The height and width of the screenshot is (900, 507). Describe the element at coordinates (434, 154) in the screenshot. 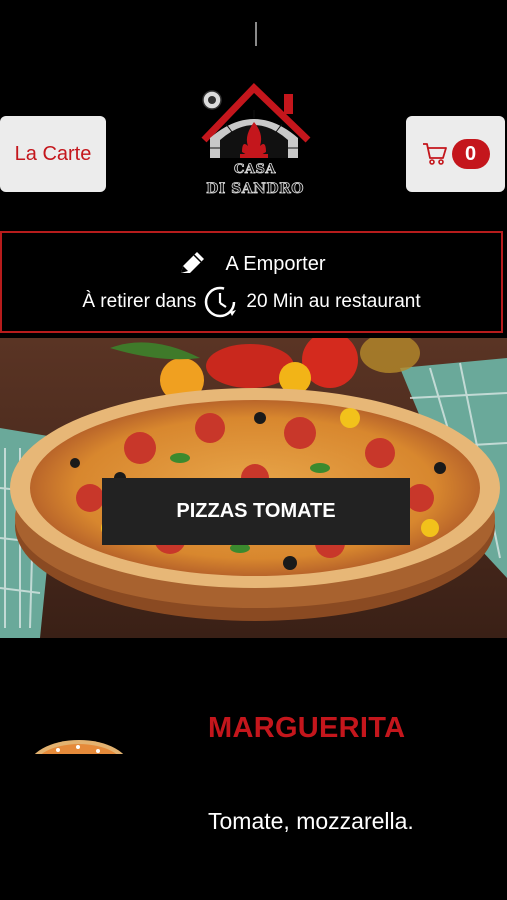

I see `cart-icon` at that location.